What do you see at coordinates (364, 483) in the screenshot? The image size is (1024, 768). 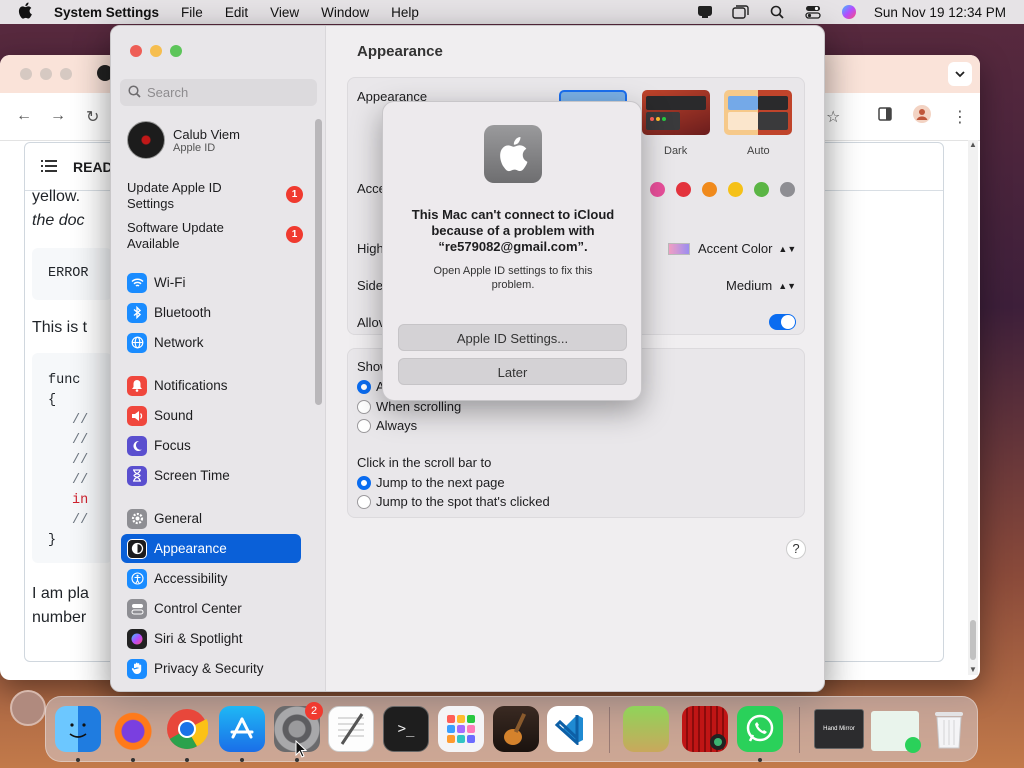 I see `jump-next-page-radio` at bounding box center [364, 483].